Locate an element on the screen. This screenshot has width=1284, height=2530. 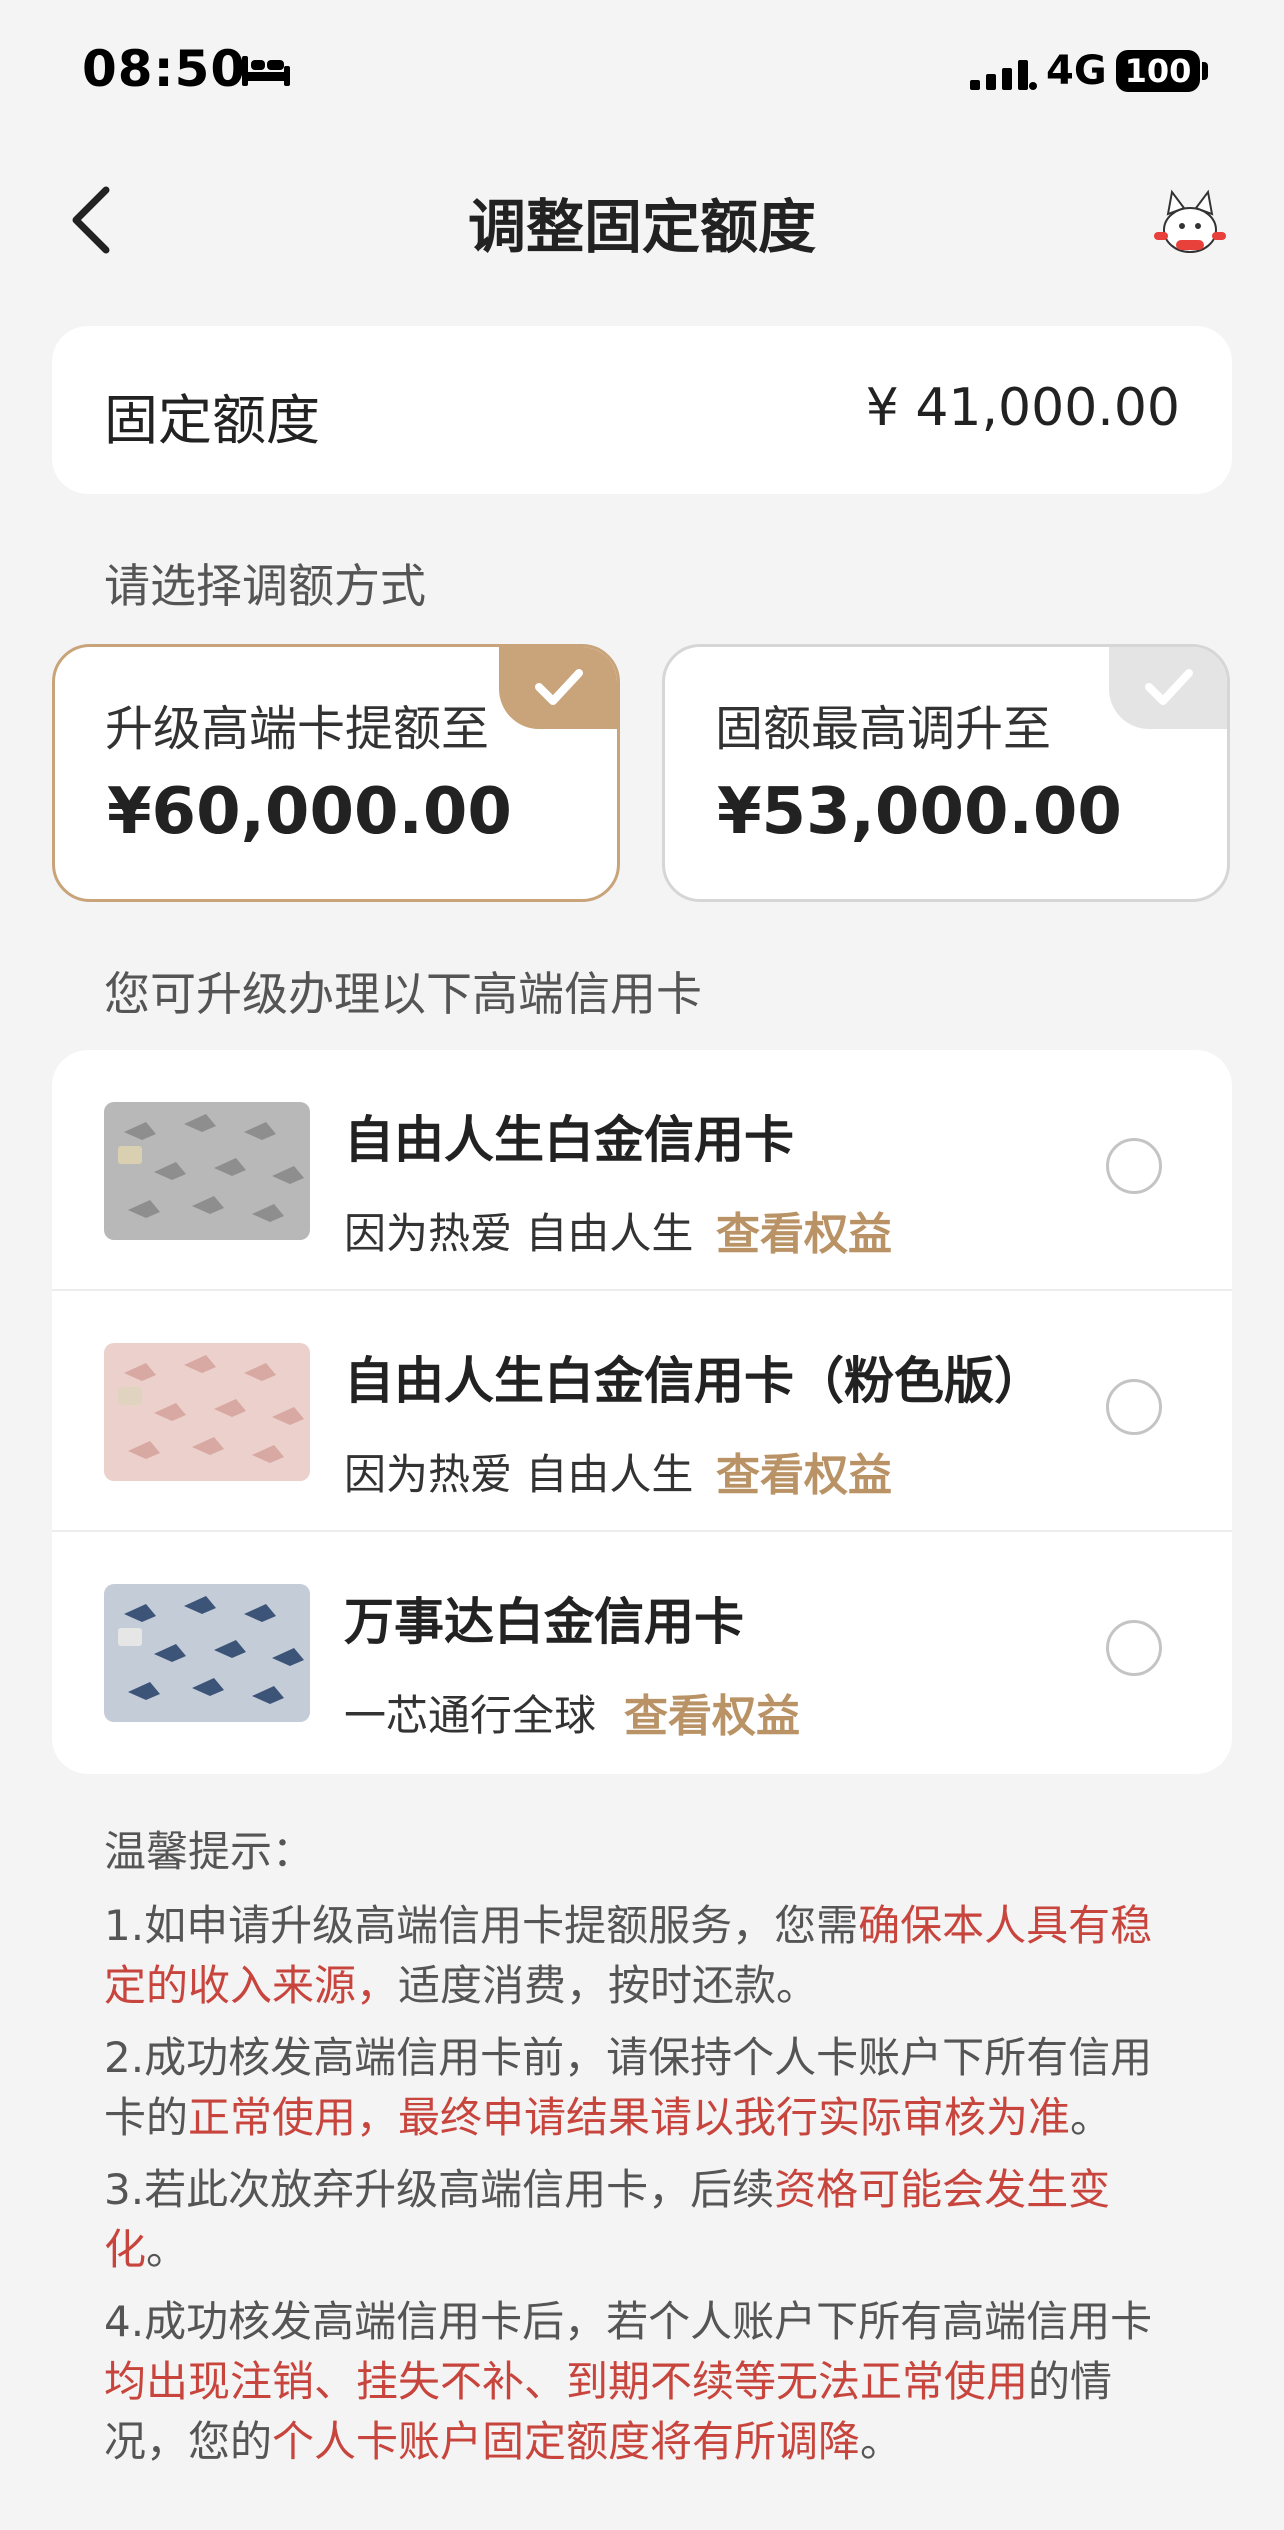
card-name: 自由人生白金信用卡（粉色版） is located at coordinates (694, 1381).